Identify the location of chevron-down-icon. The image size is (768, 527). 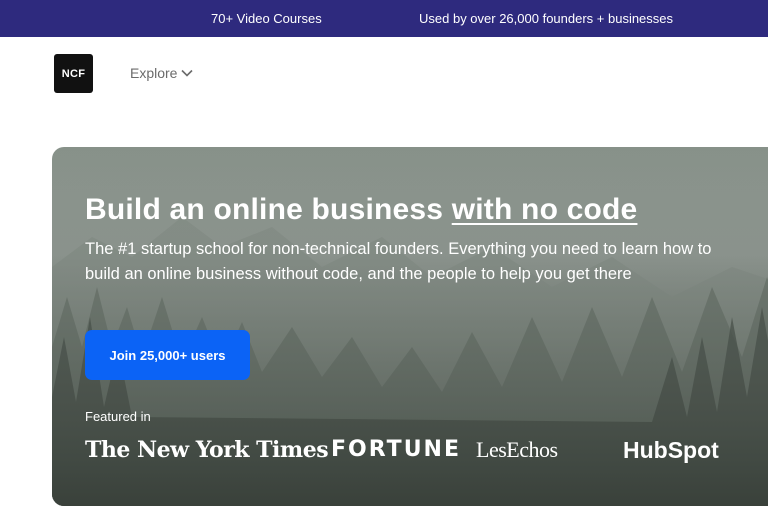
(187, 73).